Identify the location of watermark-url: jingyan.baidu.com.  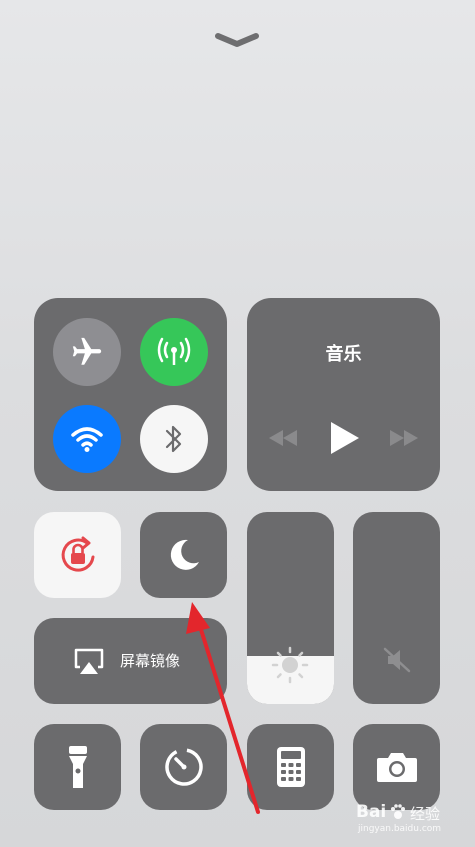
(400, 829).